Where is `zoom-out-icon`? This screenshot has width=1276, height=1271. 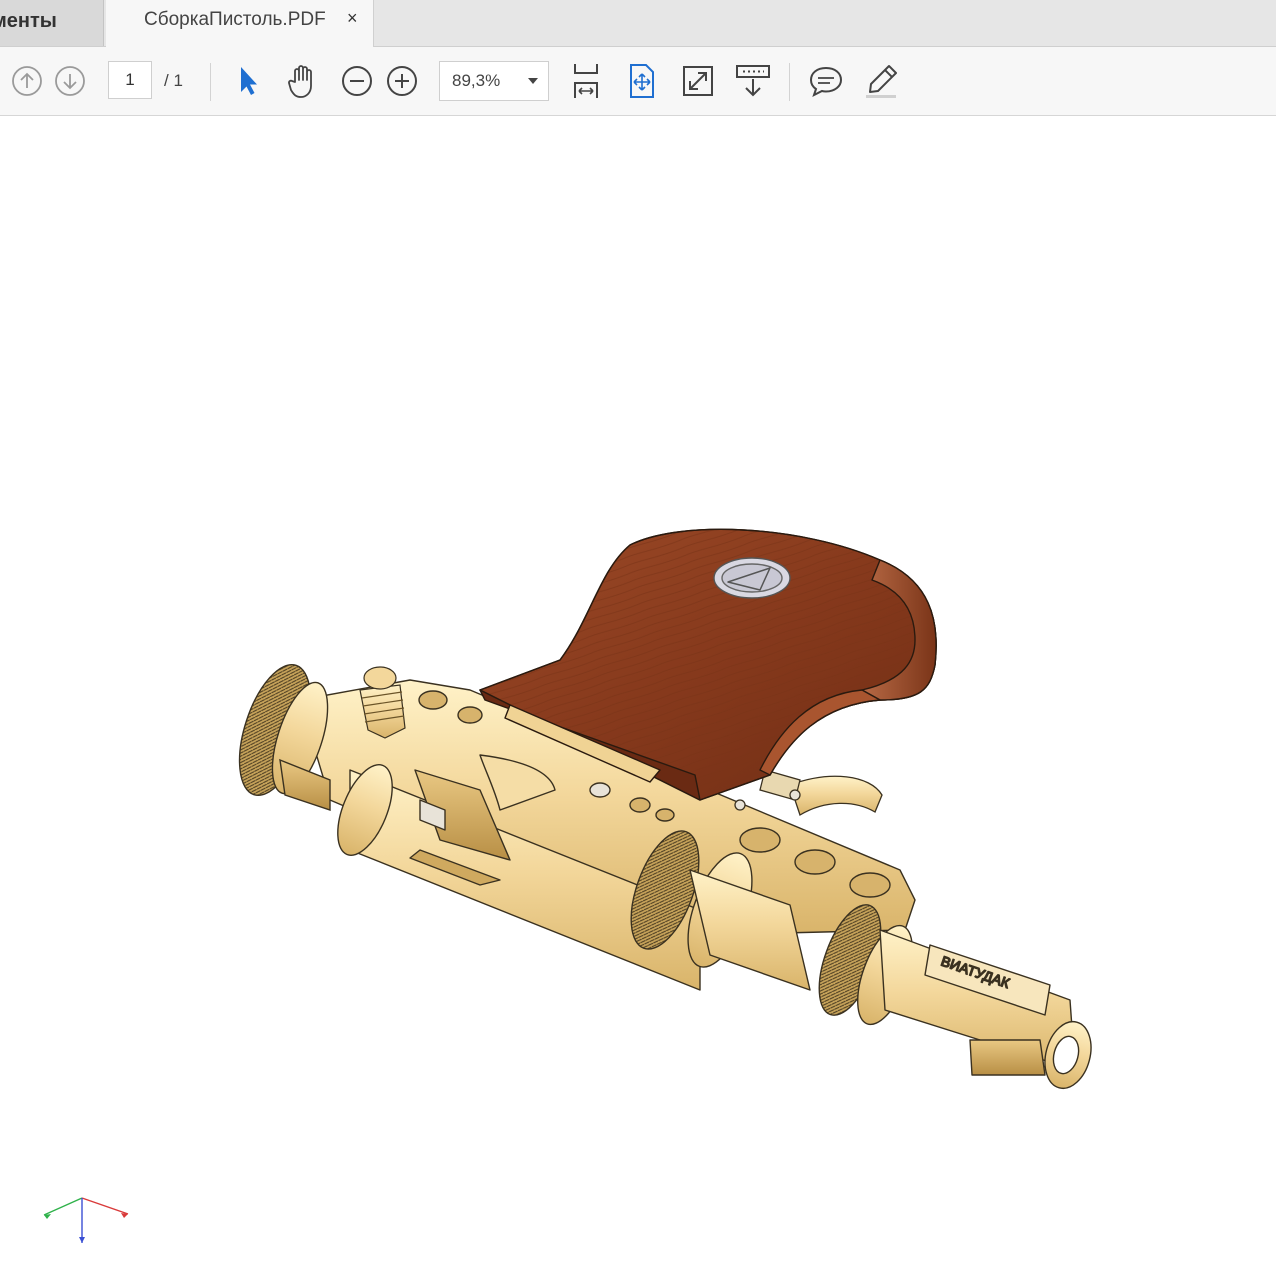 zoom-out-icon is located at coordinates (357, 81).